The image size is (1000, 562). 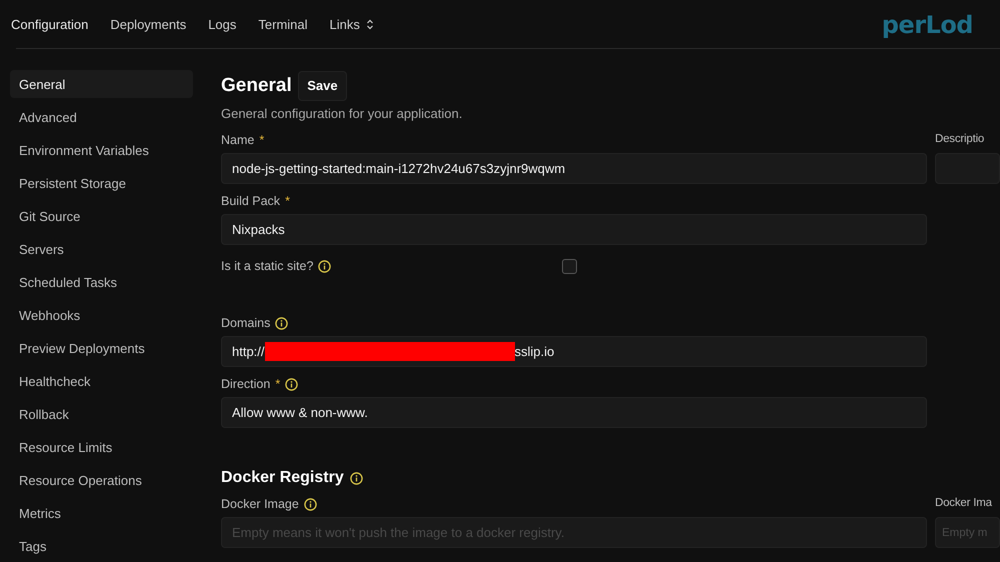 I want to click on input-field: Allow www & non-www., so click(x=574, y=412).